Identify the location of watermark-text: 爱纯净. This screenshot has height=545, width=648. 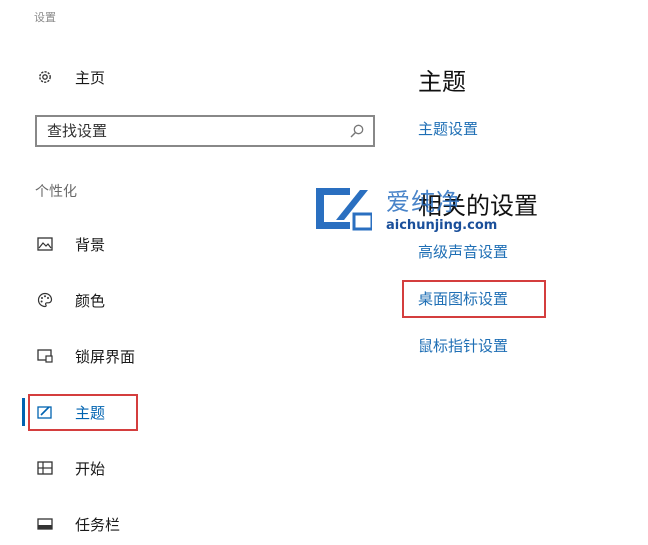
(423, 202).